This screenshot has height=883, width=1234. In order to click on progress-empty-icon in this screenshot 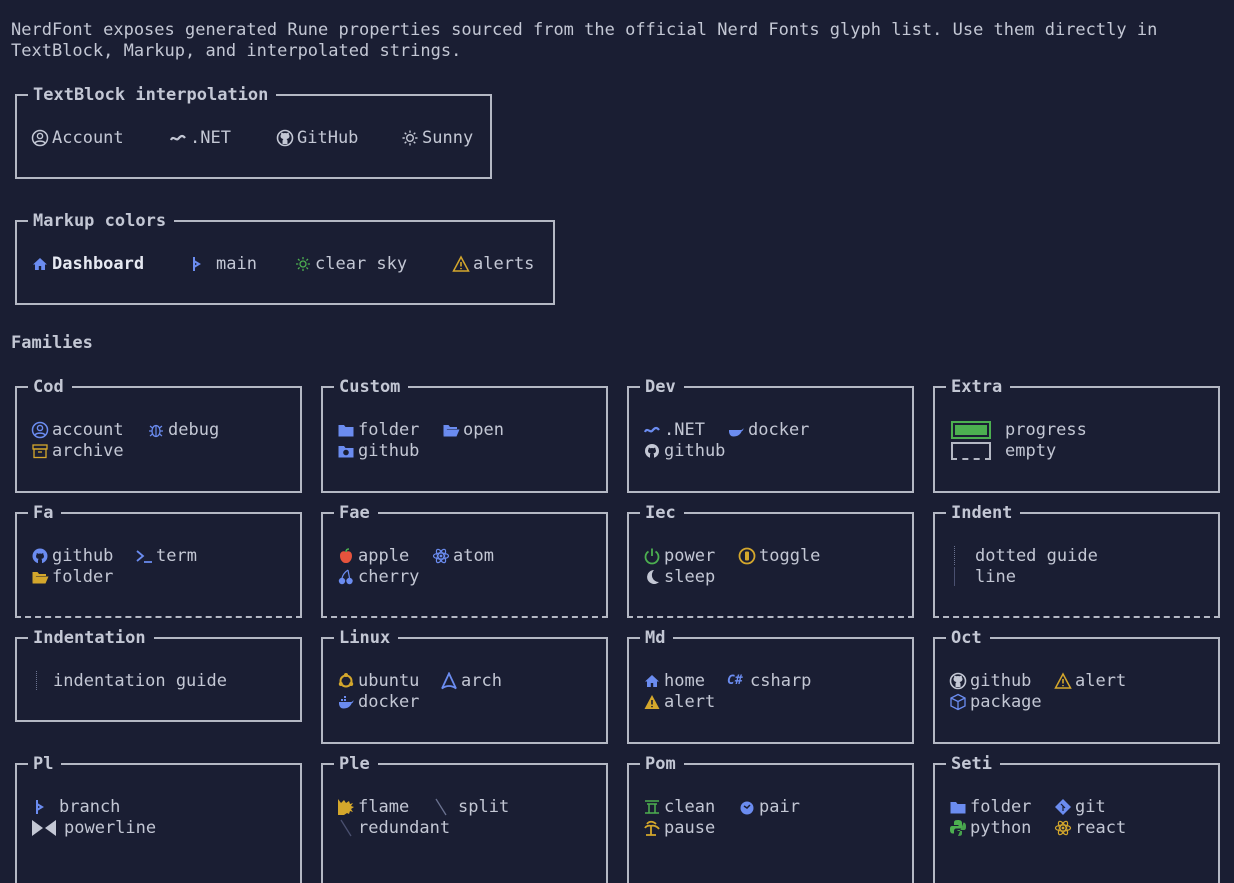, I will do `click(971, 450)`.